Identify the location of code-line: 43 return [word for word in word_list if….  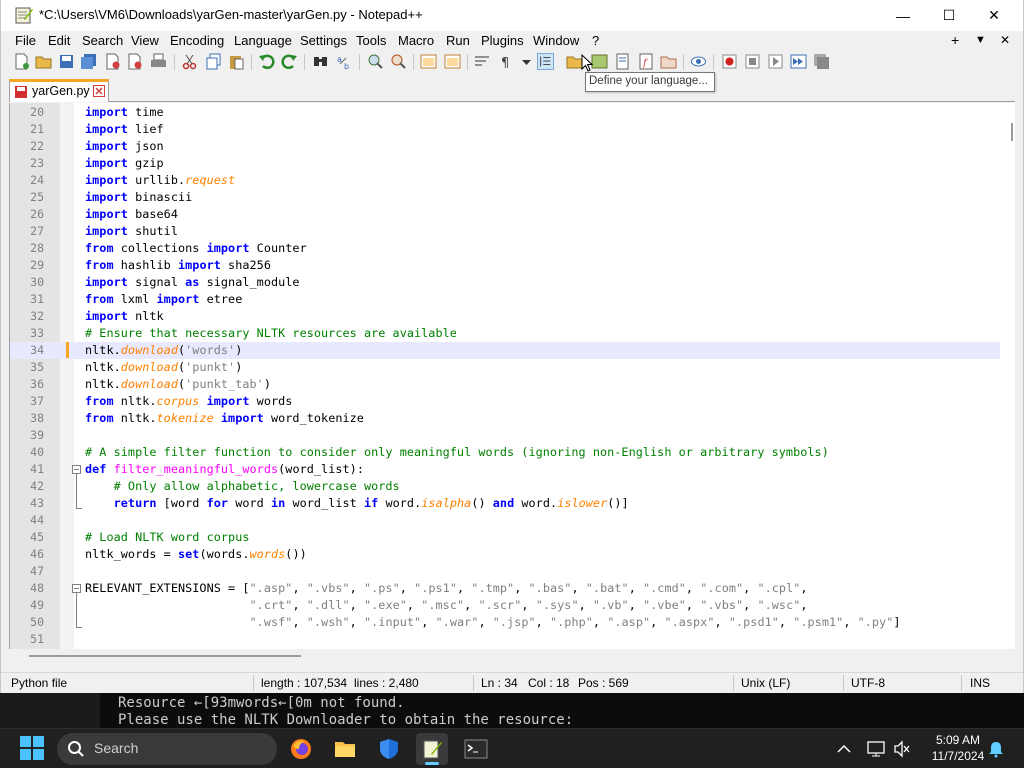
(505, 503).